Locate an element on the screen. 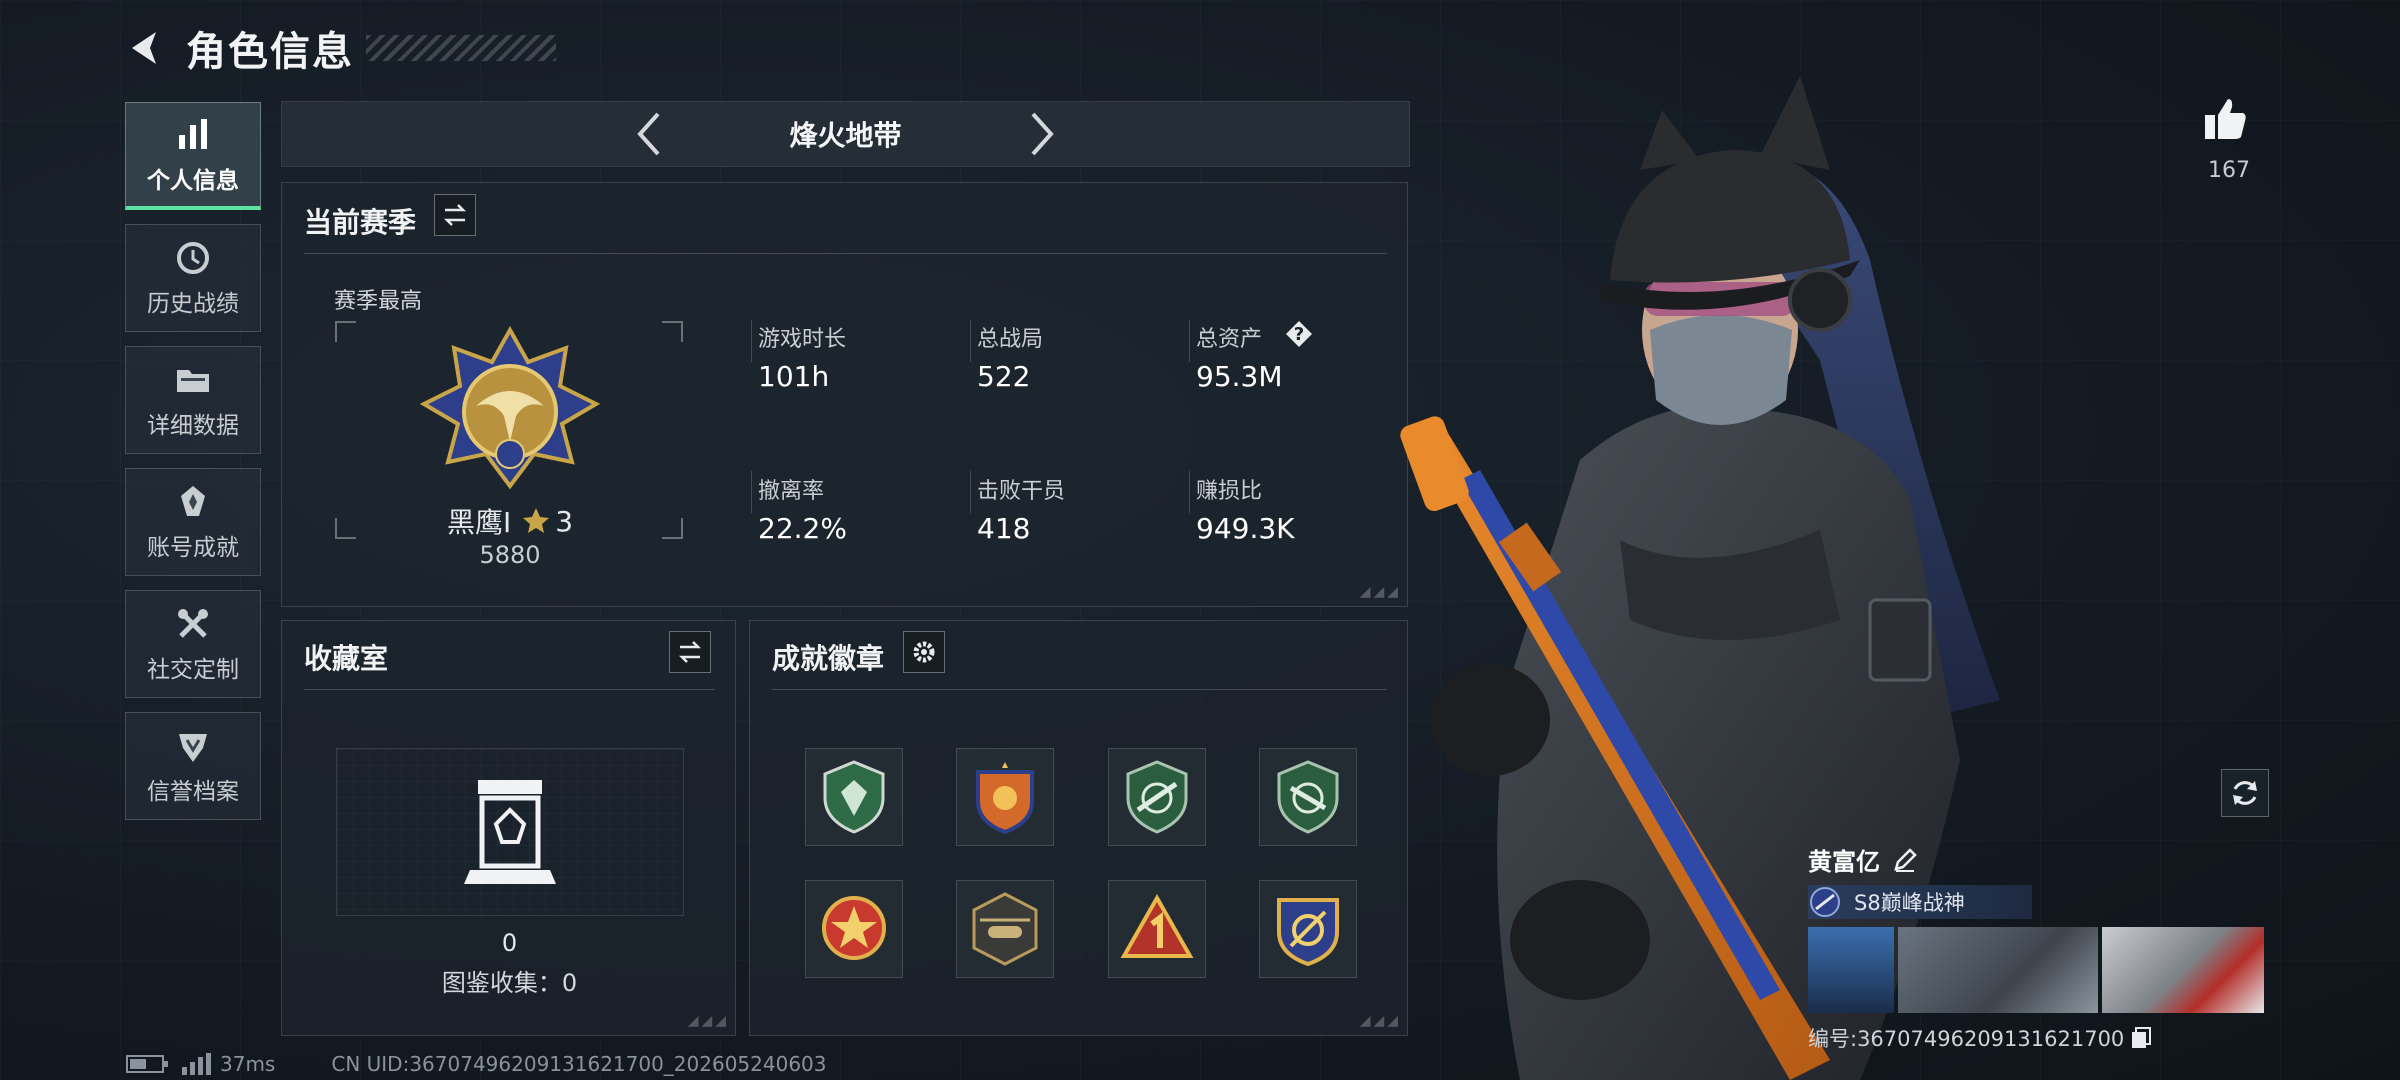  sidebar-item-history: 历史战绩 is located at coordinates (193, 278).